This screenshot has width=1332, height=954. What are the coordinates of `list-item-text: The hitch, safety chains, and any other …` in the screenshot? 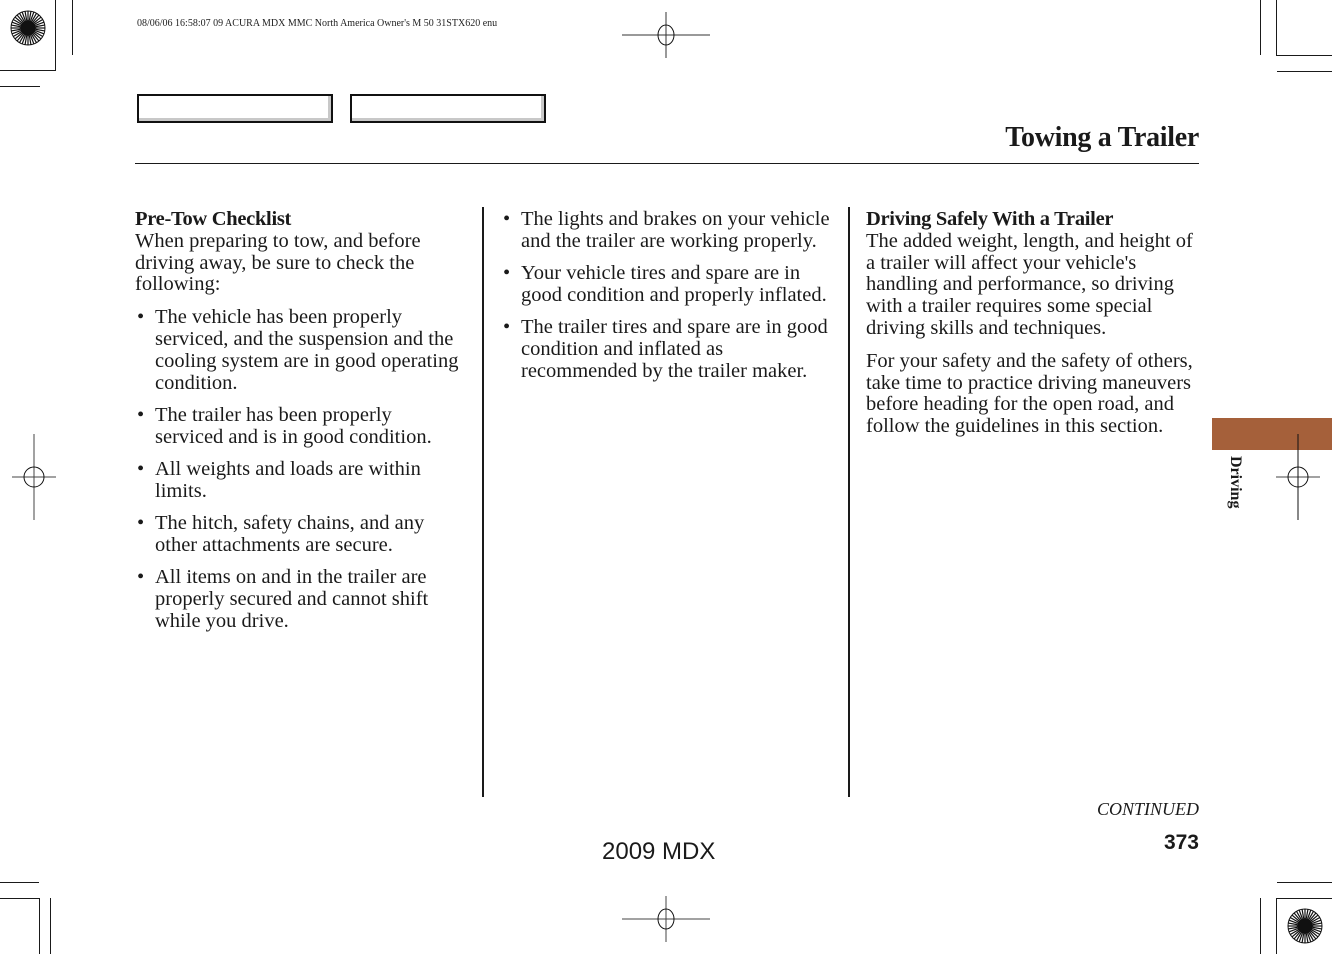 It's located at (290, 534).